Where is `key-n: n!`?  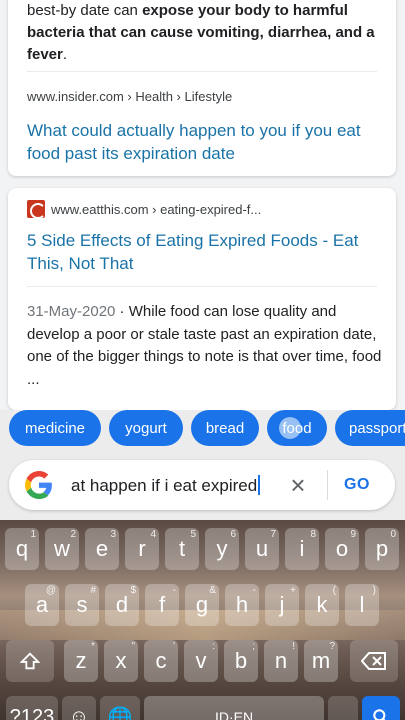
key-n: n! is located at coordinates (281, 661).